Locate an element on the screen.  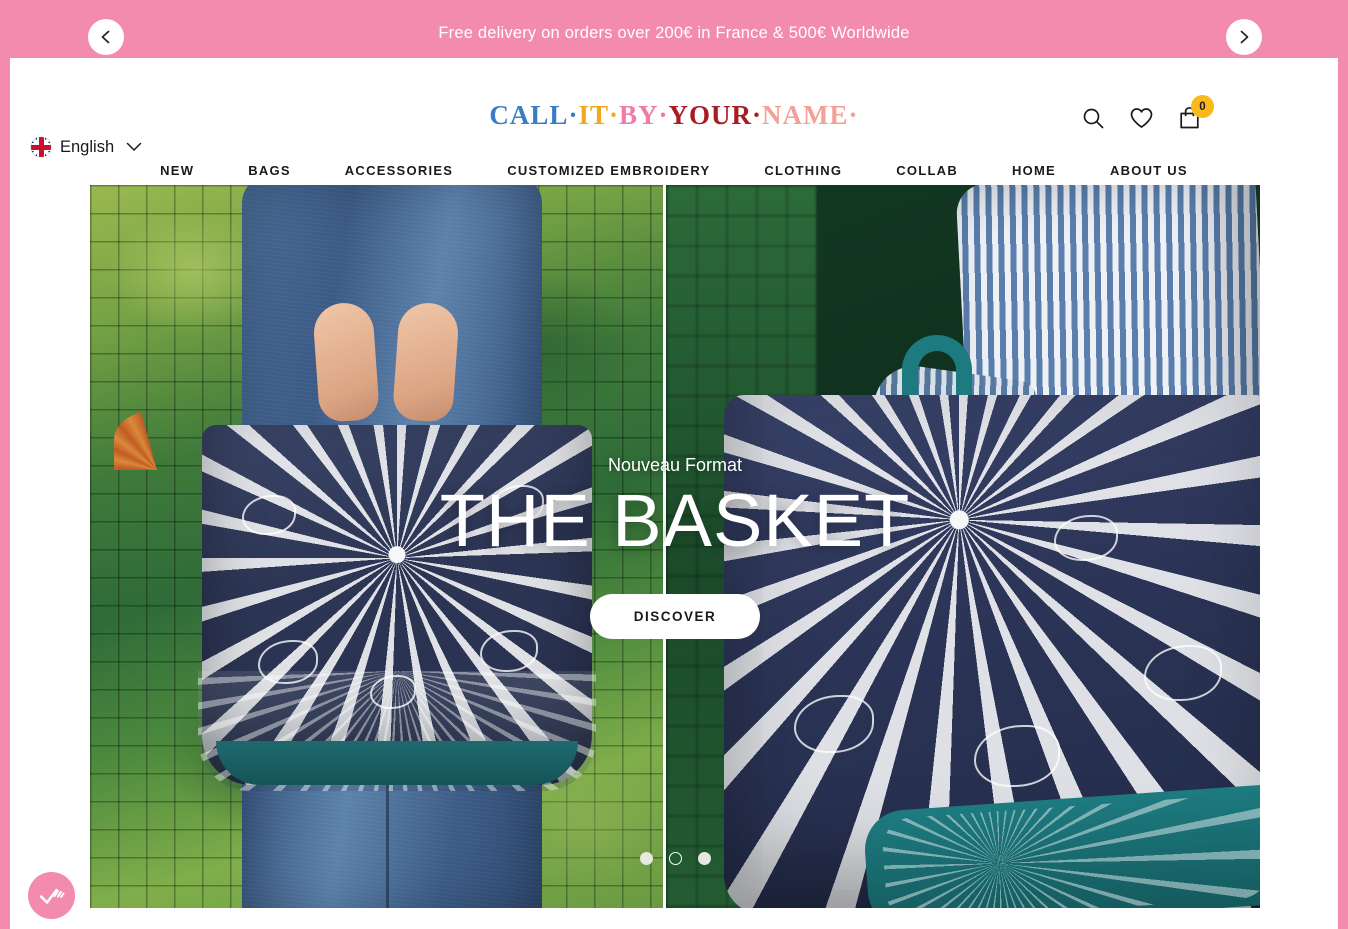
heart-icon is located at coordinates (1141, 118).